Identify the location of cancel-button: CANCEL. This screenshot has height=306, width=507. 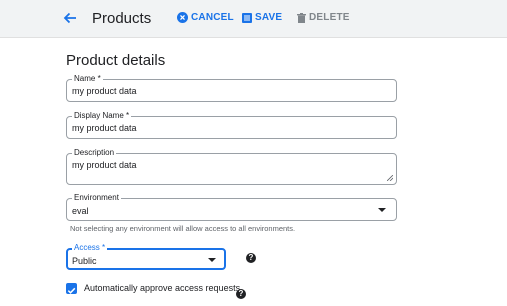
(205, 17).